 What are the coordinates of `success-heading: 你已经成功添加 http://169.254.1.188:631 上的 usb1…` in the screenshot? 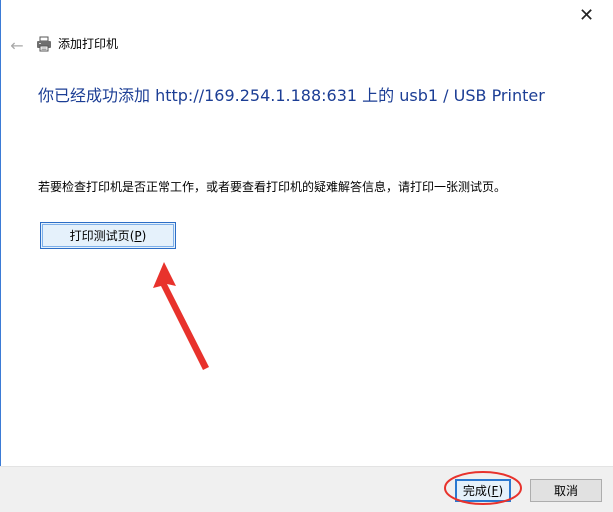 It's located at (291, 95).